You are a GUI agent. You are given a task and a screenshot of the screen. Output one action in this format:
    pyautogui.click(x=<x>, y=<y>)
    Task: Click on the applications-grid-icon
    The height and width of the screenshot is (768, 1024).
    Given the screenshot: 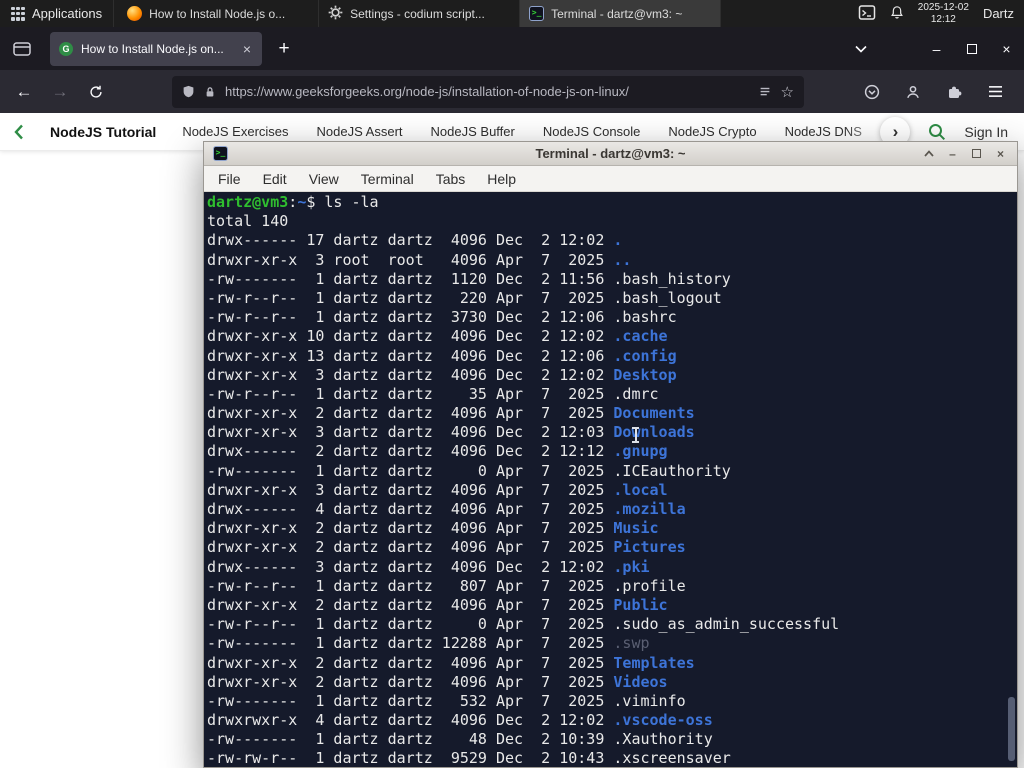 What is the action you would take?
    pyautogui.click(x=18, y=13)
    